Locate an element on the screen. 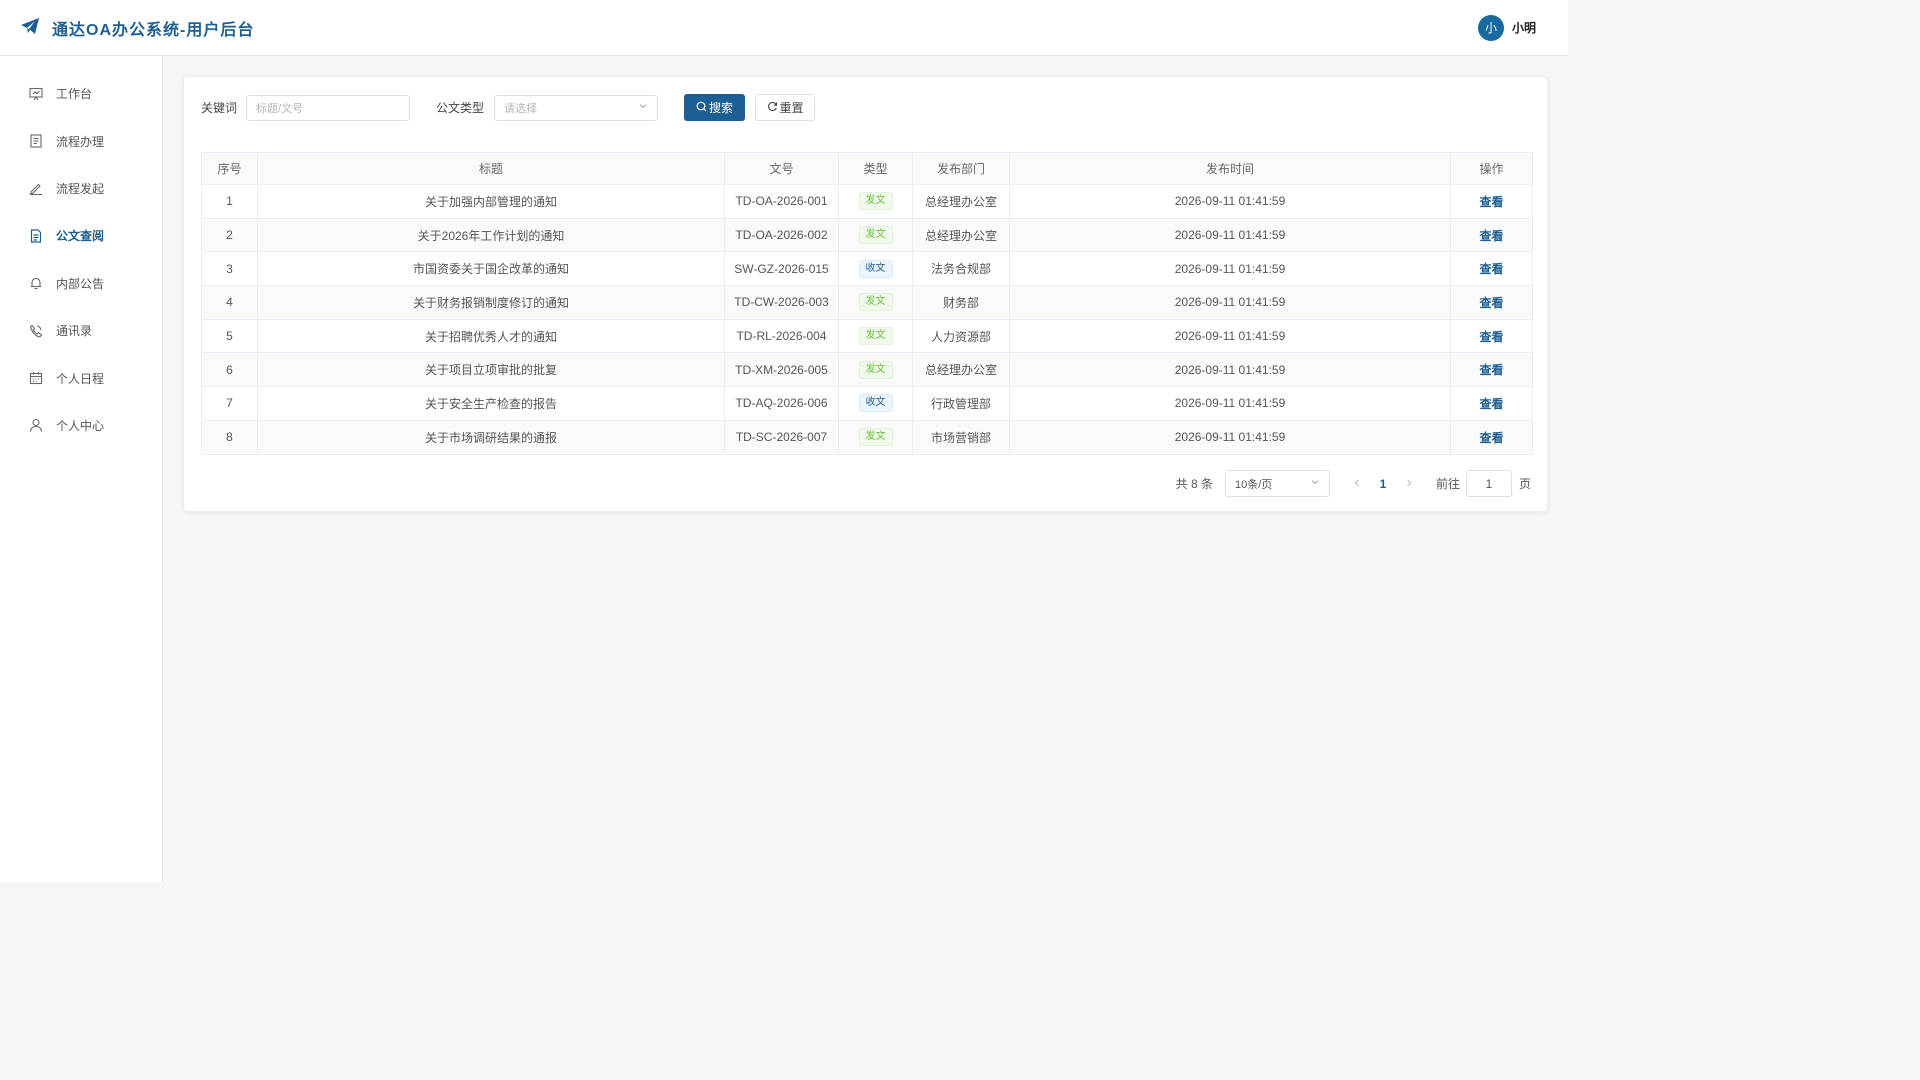 The height and width of the screenshot is (1080, 1920). sidebar-item-label: 流程办理 is located at coordinates (80, 141).